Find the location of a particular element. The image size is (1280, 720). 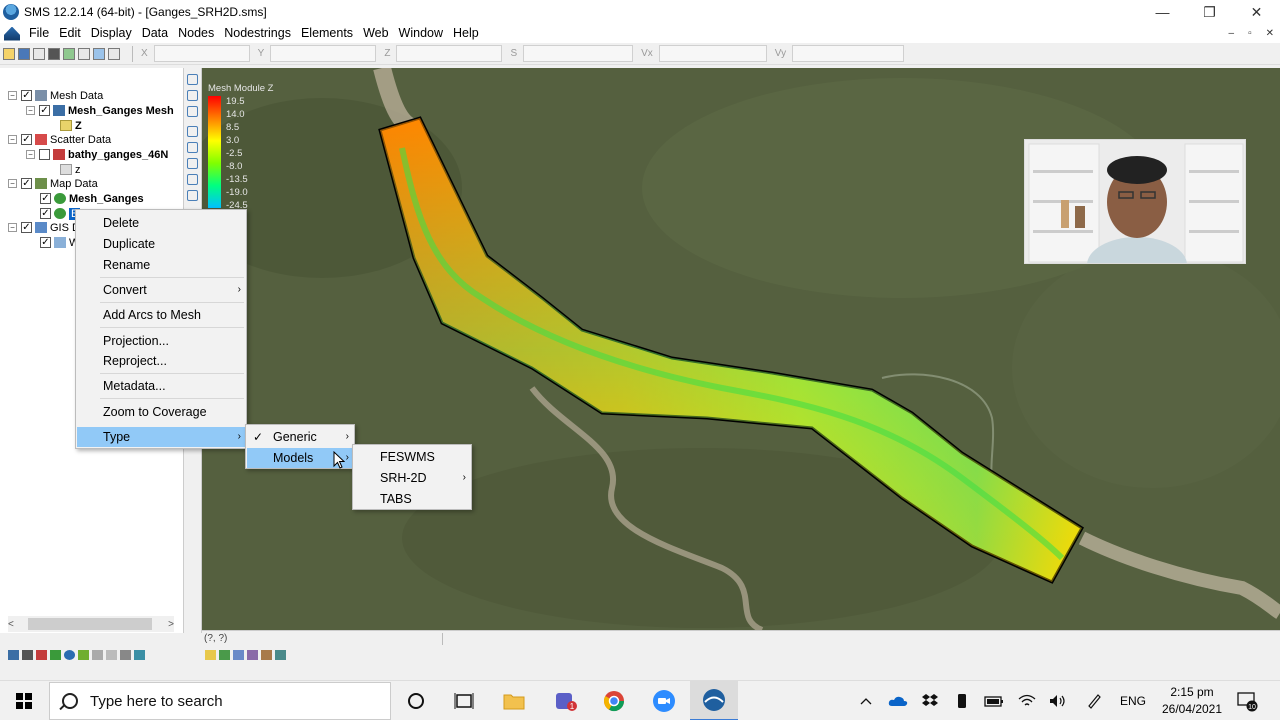

maximize-button: ❐ is located at coordinates (1209, 12).